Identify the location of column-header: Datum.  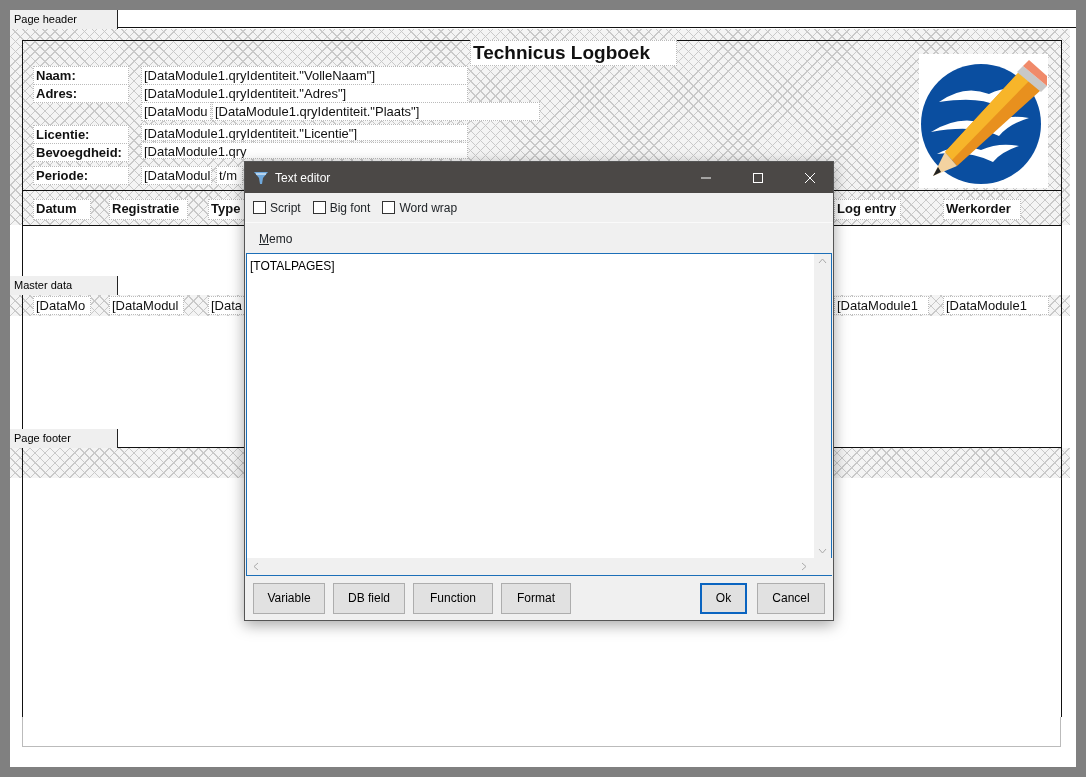
(62, 209).